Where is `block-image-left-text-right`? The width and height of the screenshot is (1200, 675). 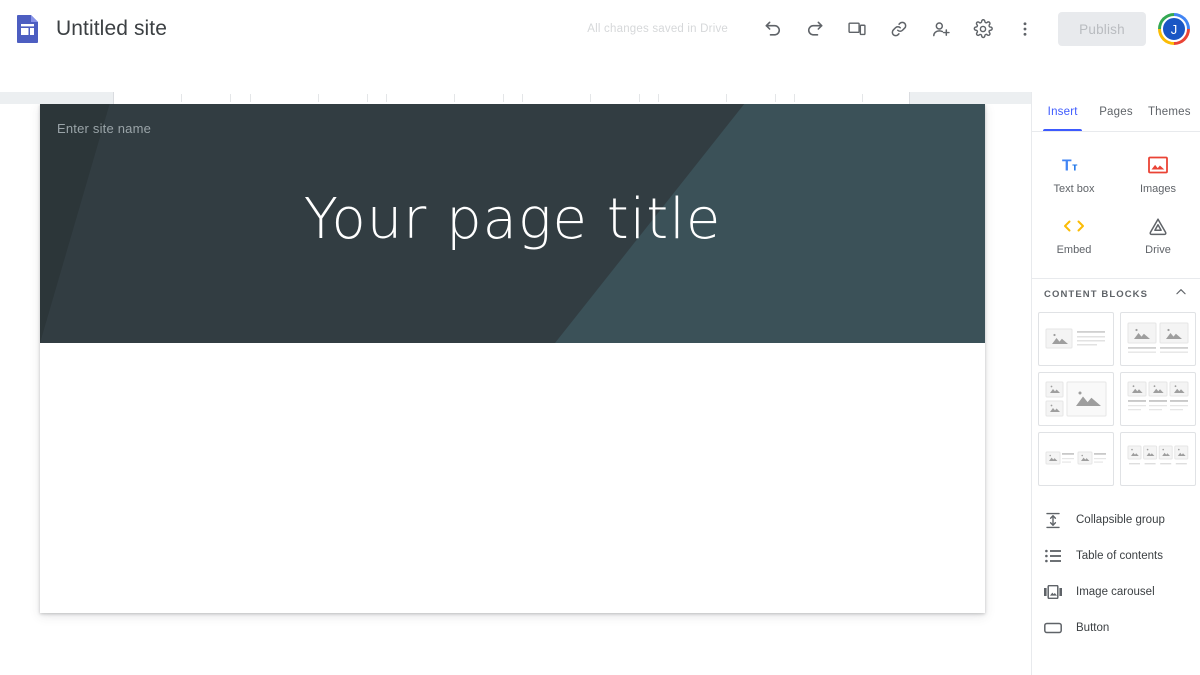
block-image-left-text-right is located at coordinates (1076, 339).